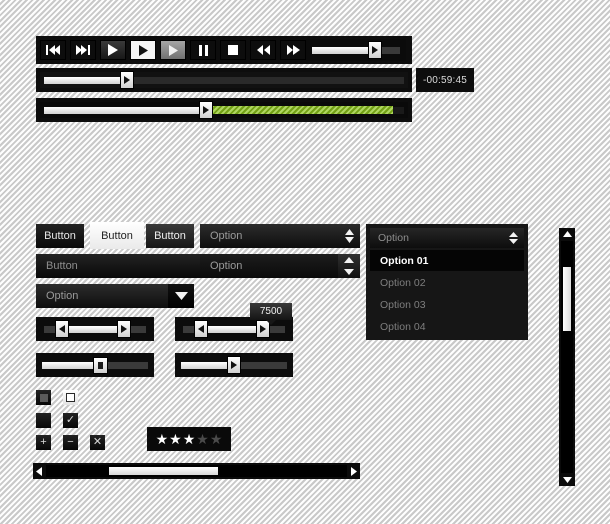  What do you see at coordinates (232, 329) in the screenshot?
I see `range-right-fill` at bounding box center [232, 329].